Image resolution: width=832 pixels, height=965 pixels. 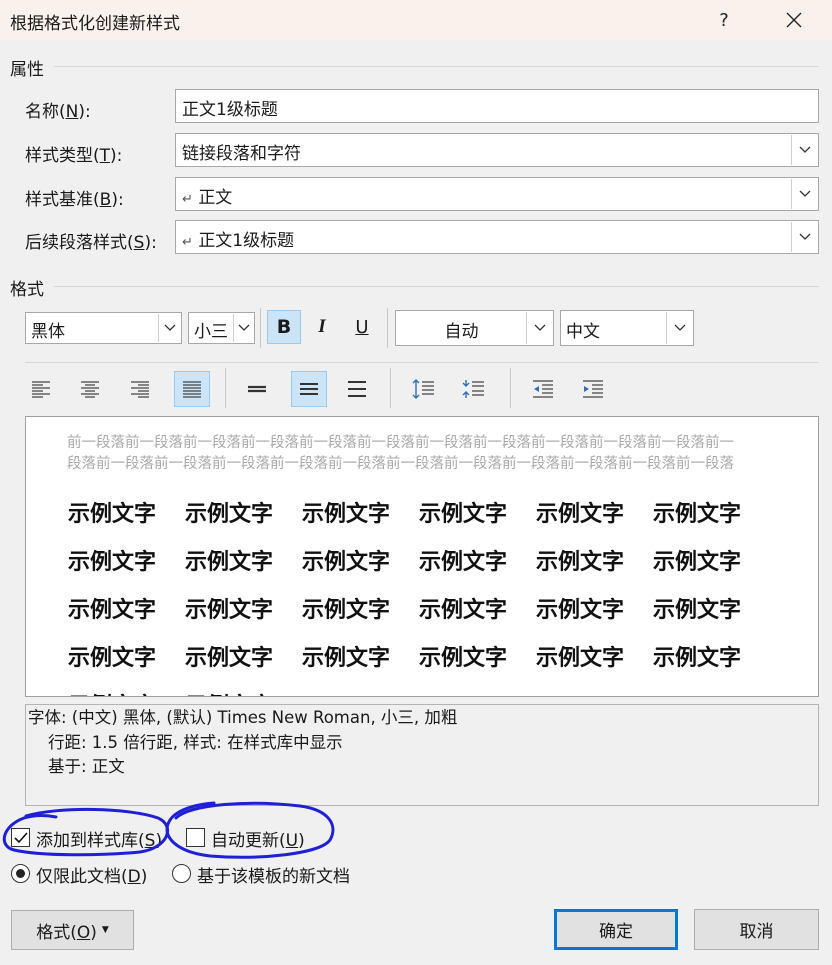 What do you see at coordinates (86, 832) in the screenshot?
I see `ink-circle-add-to-gallery` at bounding box center [86, 832].